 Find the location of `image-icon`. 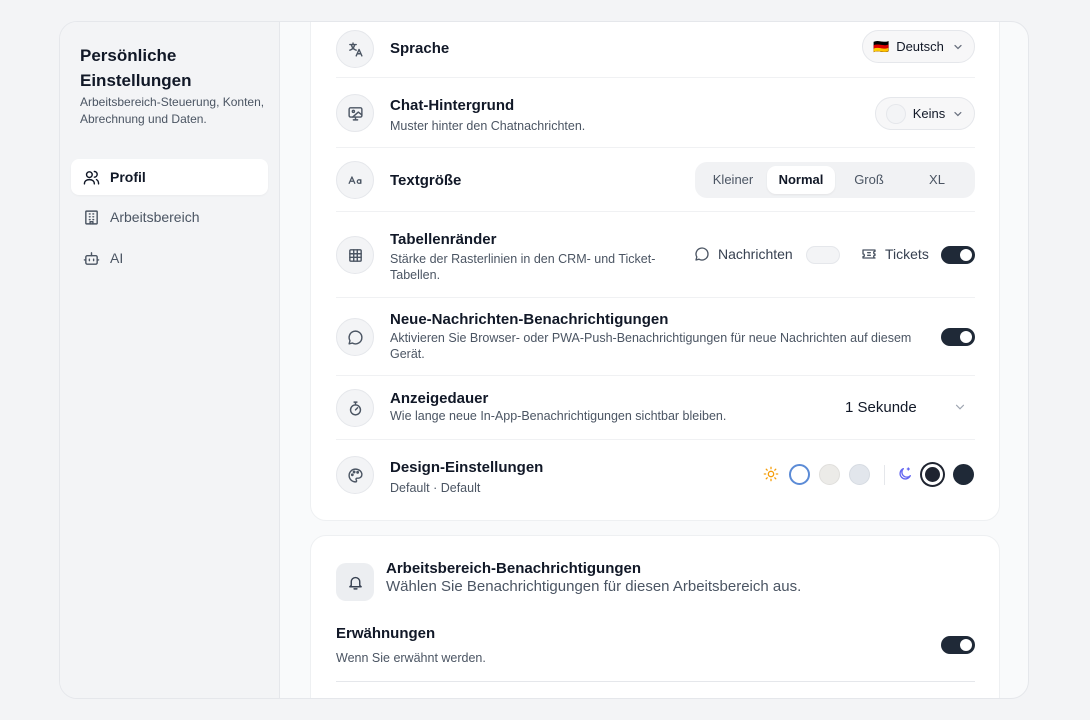

image-icon is located at coordinates (355, 113).